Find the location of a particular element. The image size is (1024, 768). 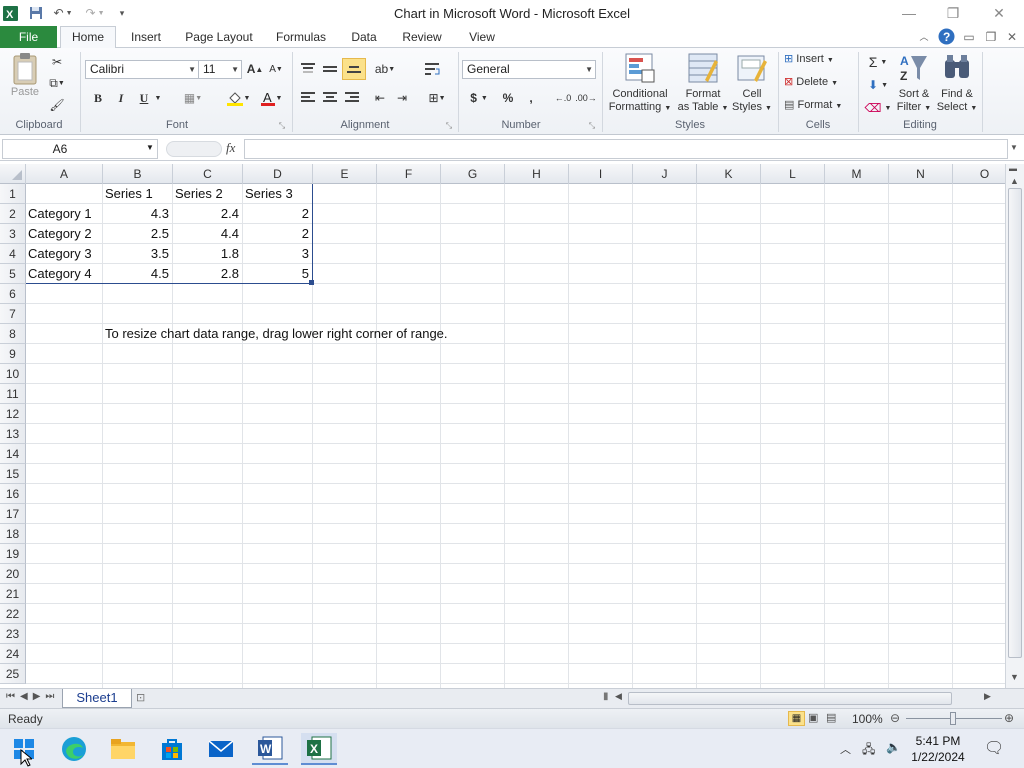

insert-cells-button: ⊞ Insert ▼ is located at coordinates (818, 60).